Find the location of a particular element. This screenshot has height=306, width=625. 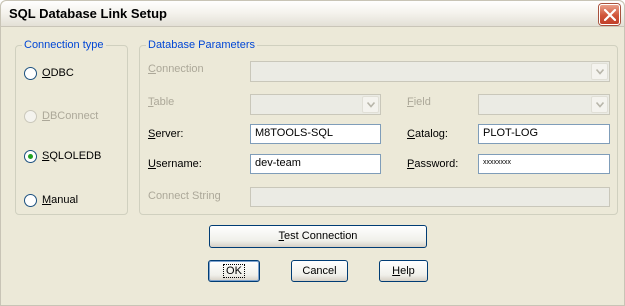

password-input: xxxxxxxx is located at coordinates (544, 164).